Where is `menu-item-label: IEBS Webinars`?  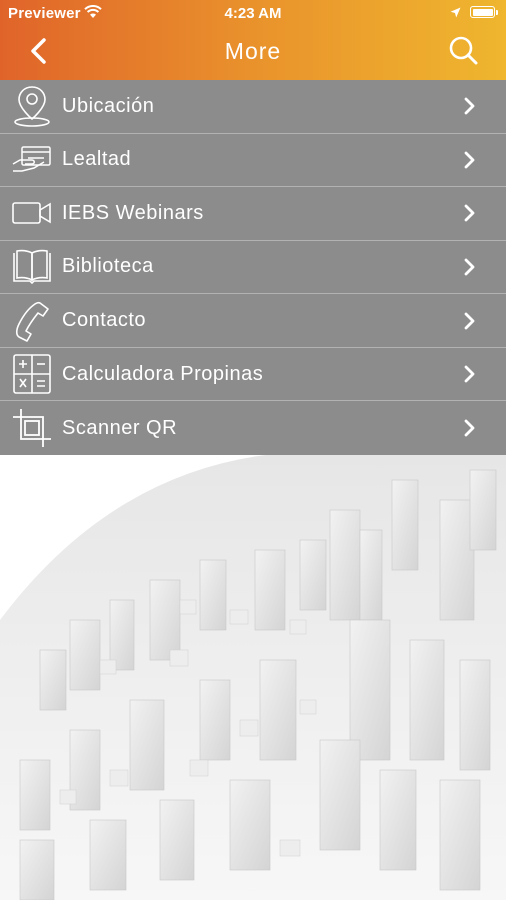
menu-item-label: IEBS Webinars is located at coordinates (133, 212).